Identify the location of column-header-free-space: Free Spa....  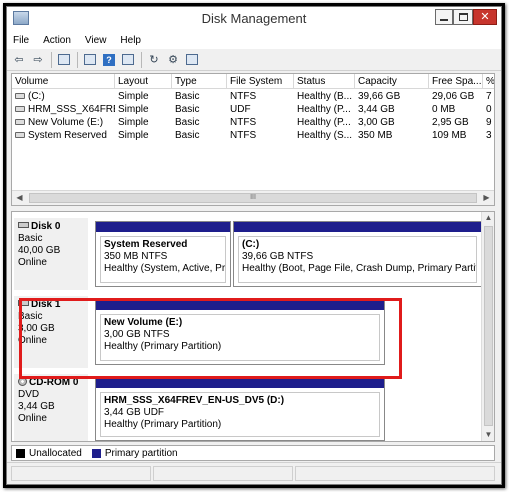
(456, 81).